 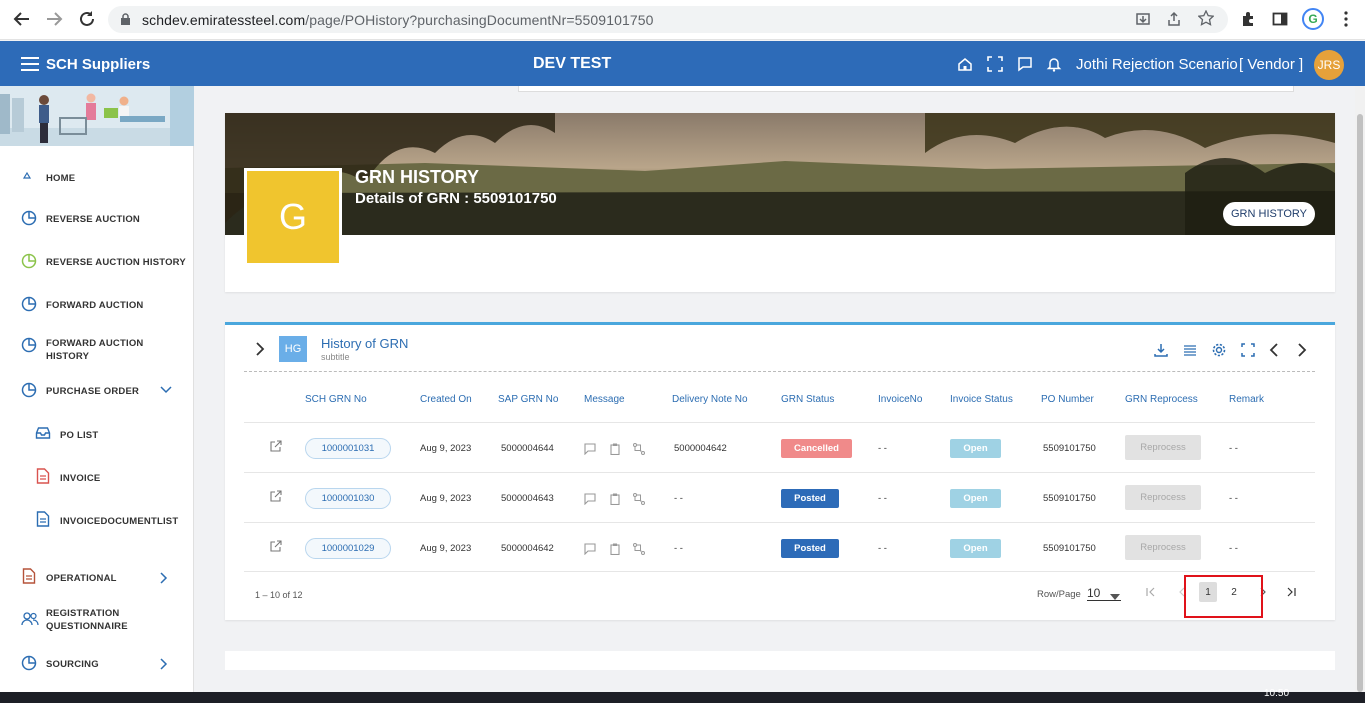 What do you see at coordinates (97, 577) in the screenshot?
I see `sidebar-item-operational: OPERATIONAL` at bounding box center [97, 577].